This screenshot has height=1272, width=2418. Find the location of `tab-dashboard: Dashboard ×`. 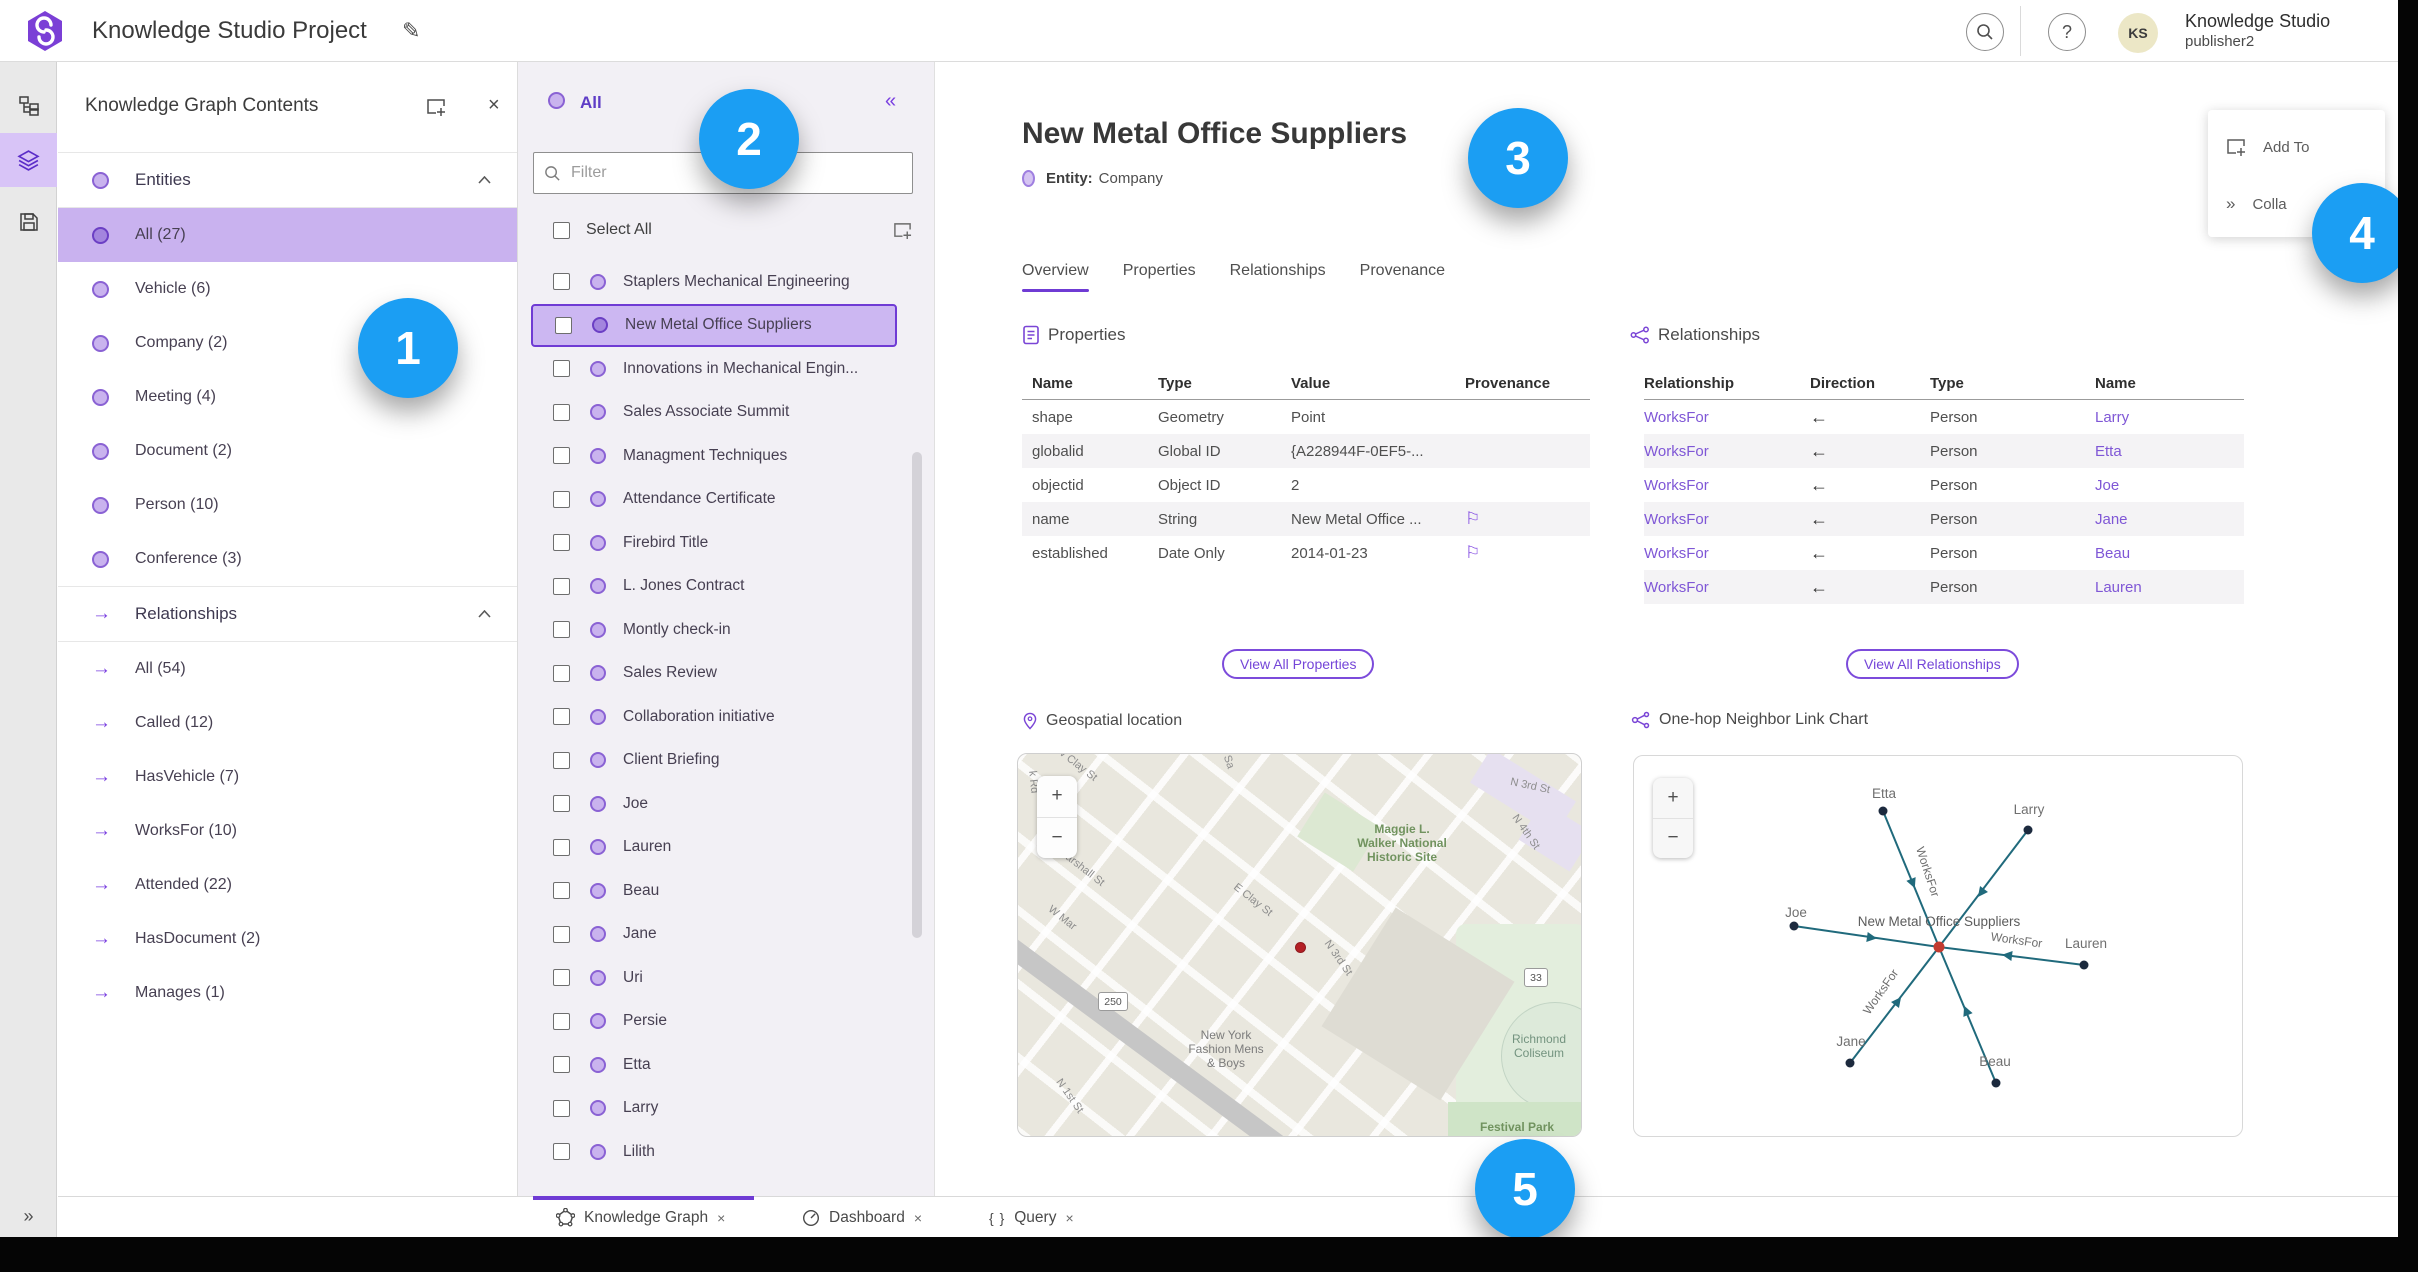

tab-dashboard: Dashboard × is located at coordinates (862, 1217).